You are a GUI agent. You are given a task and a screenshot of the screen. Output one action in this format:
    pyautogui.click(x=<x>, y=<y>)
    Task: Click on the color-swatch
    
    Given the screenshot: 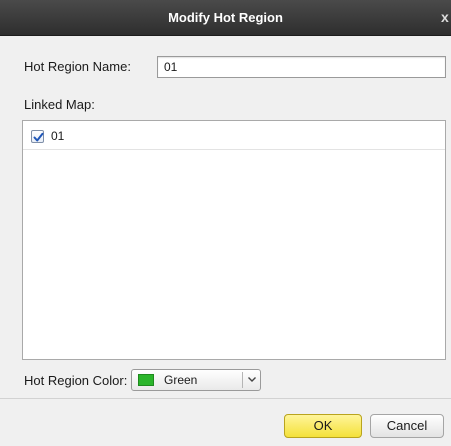 What is the action you would take?
    pyautogui.click(x=146, y=380)
    